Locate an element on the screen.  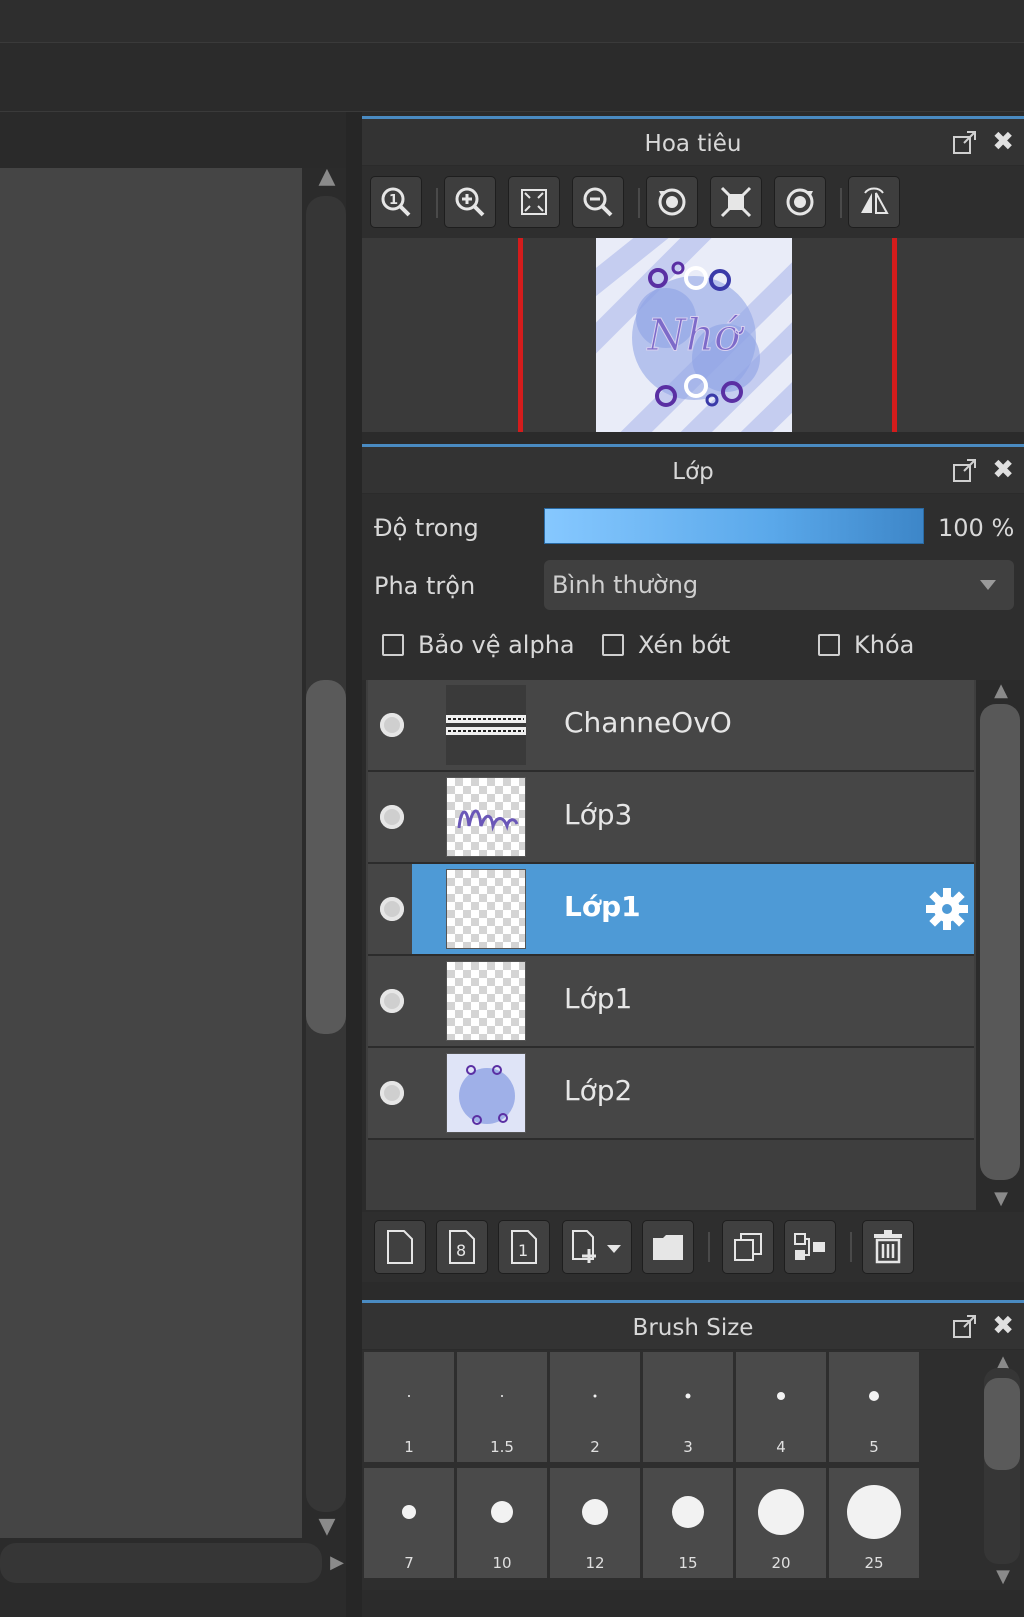
blend-mode-select: Bình thường is located at coordinates (779, 585).